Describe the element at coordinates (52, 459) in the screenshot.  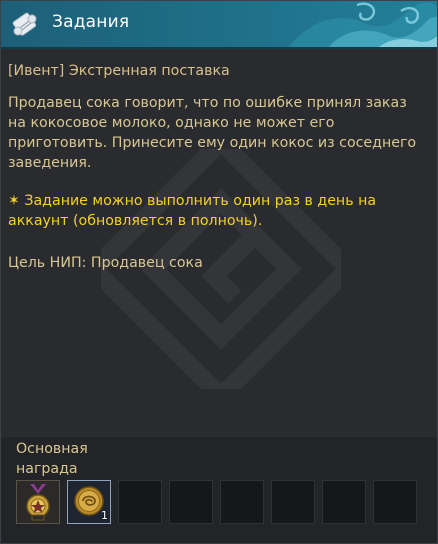
I see `reward-label: Основная награда` at that location.